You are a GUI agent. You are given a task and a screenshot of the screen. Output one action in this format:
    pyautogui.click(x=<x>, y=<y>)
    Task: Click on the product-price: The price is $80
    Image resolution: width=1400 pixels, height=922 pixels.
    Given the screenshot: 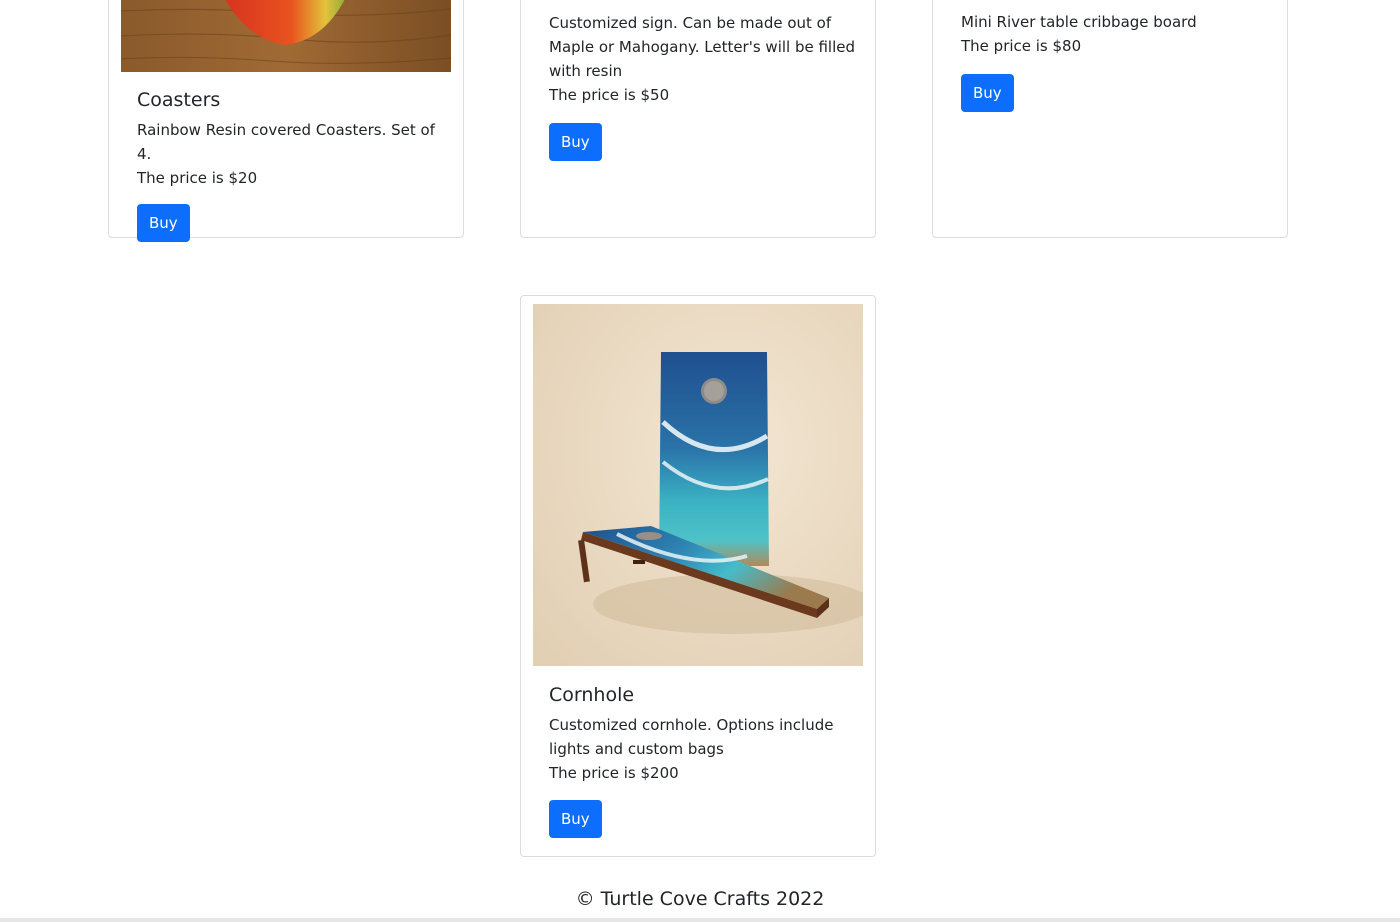 What is the action you would take?
    pyautogui.click(x=1021, y=46)
    